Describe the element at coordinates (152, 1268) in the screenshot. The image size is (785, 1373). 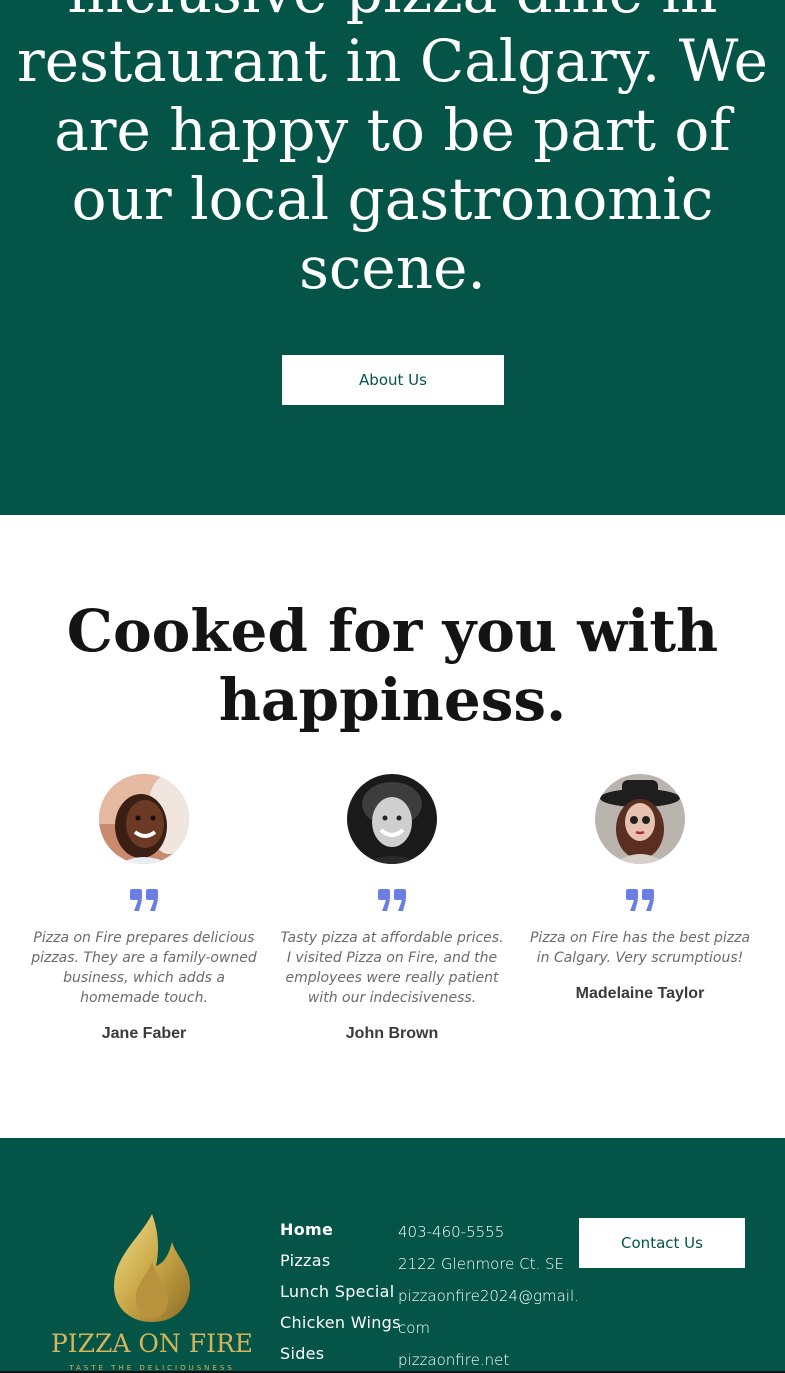
I see `flame-icon` at that location.